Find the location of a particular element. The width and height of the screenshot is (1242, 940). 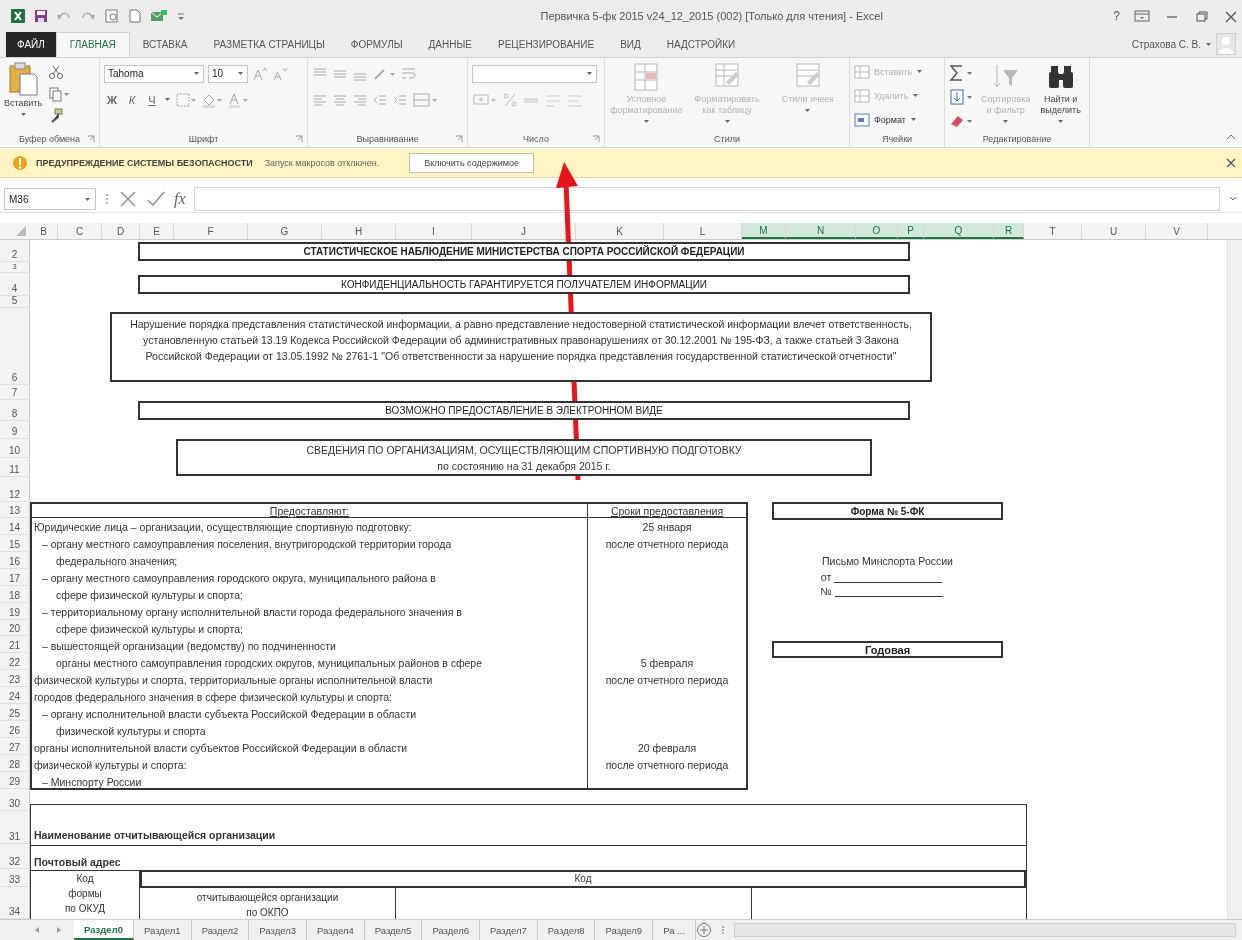

column-header: N is located at coordinates (821, 231).